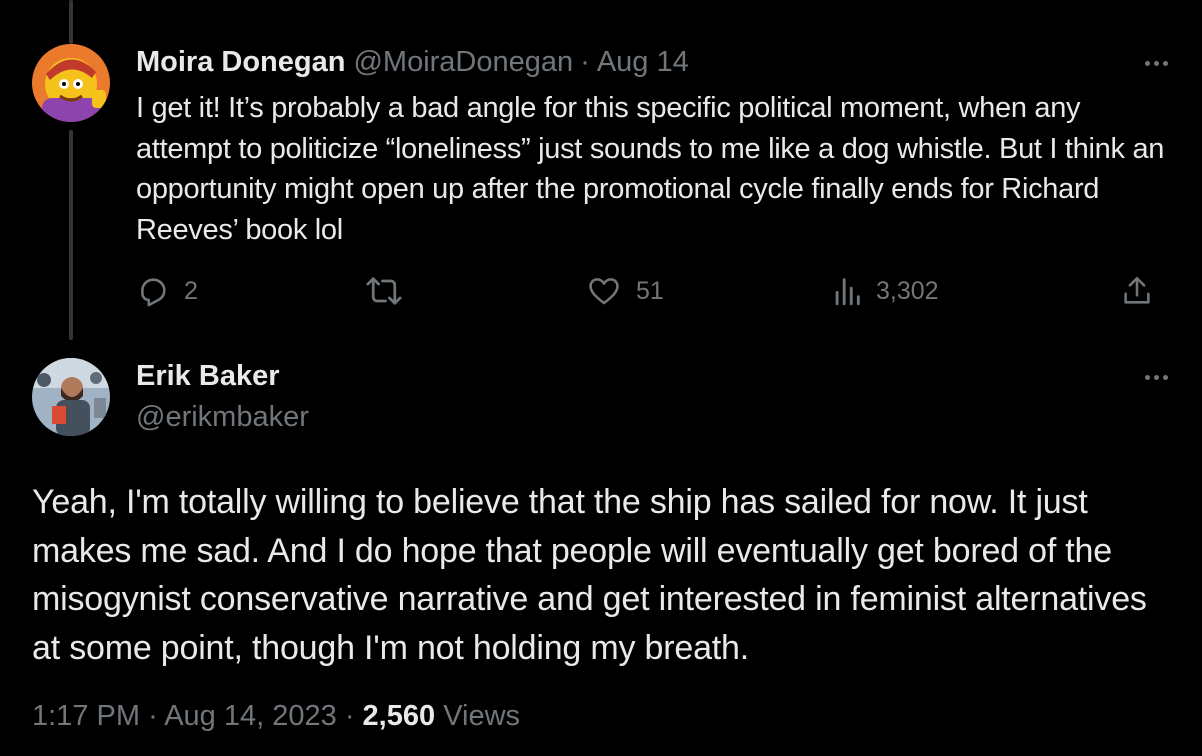 The image size is (1202, 756). What do you see at coordinates (482, 716) in the screenshot?
I see `tweet-views-label: Views` at bounding box center [482, 716].